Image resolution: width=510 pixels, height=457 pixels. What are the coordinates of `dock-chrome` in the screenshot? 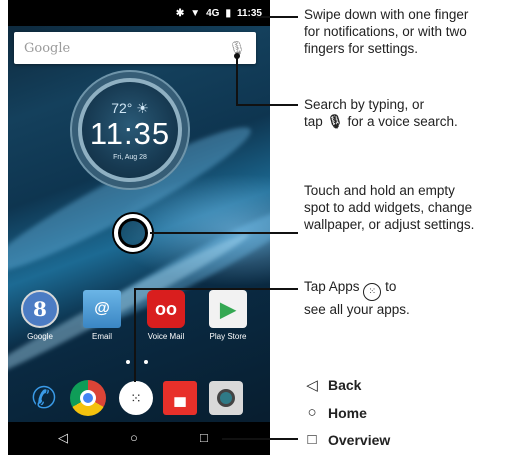 It's located at (88, 398).